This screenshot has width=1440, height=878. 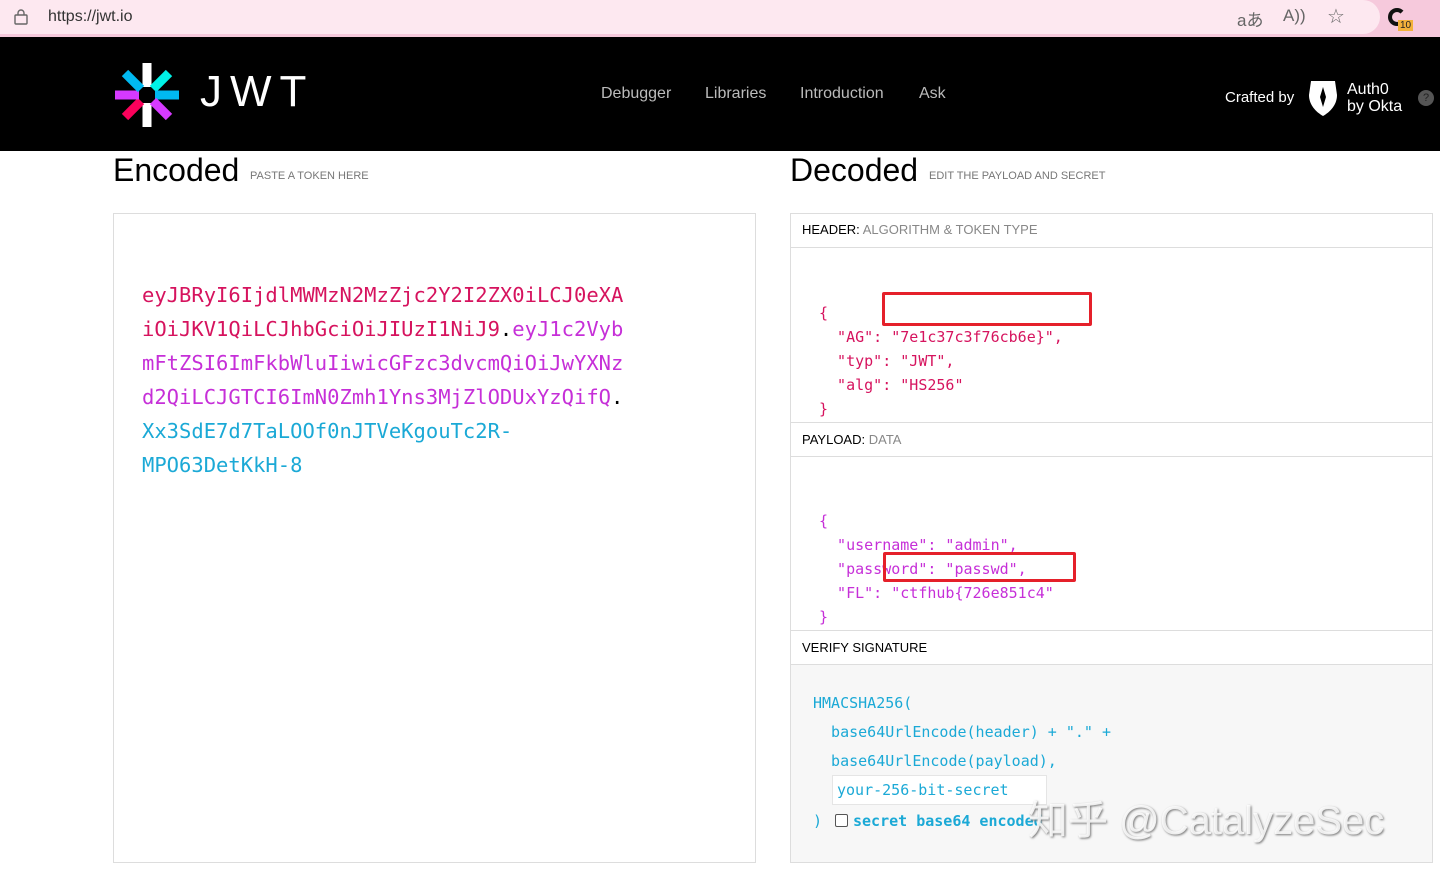 I want to click on base64-encoded-checkbox, so click(x=841, y=820).